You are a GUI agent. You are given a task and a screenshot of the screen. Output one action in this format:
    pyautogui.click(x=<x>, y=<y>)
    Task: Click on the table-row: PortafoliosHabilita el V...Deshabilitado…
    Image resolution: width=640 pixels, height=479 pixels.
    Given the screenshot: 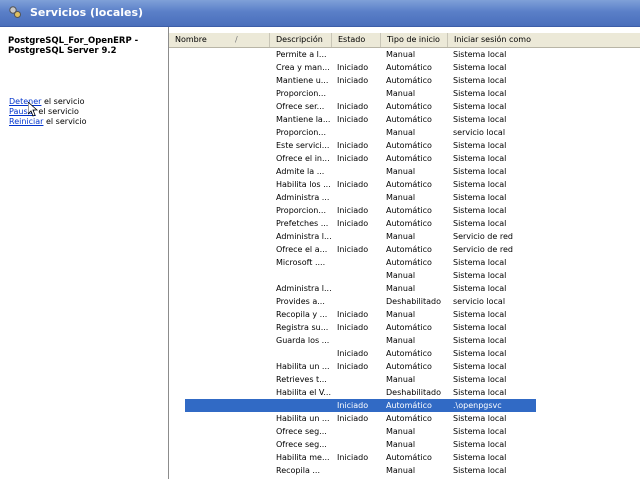 What is the action you would take?
    pyautogui.click(x=404, y=392)
    